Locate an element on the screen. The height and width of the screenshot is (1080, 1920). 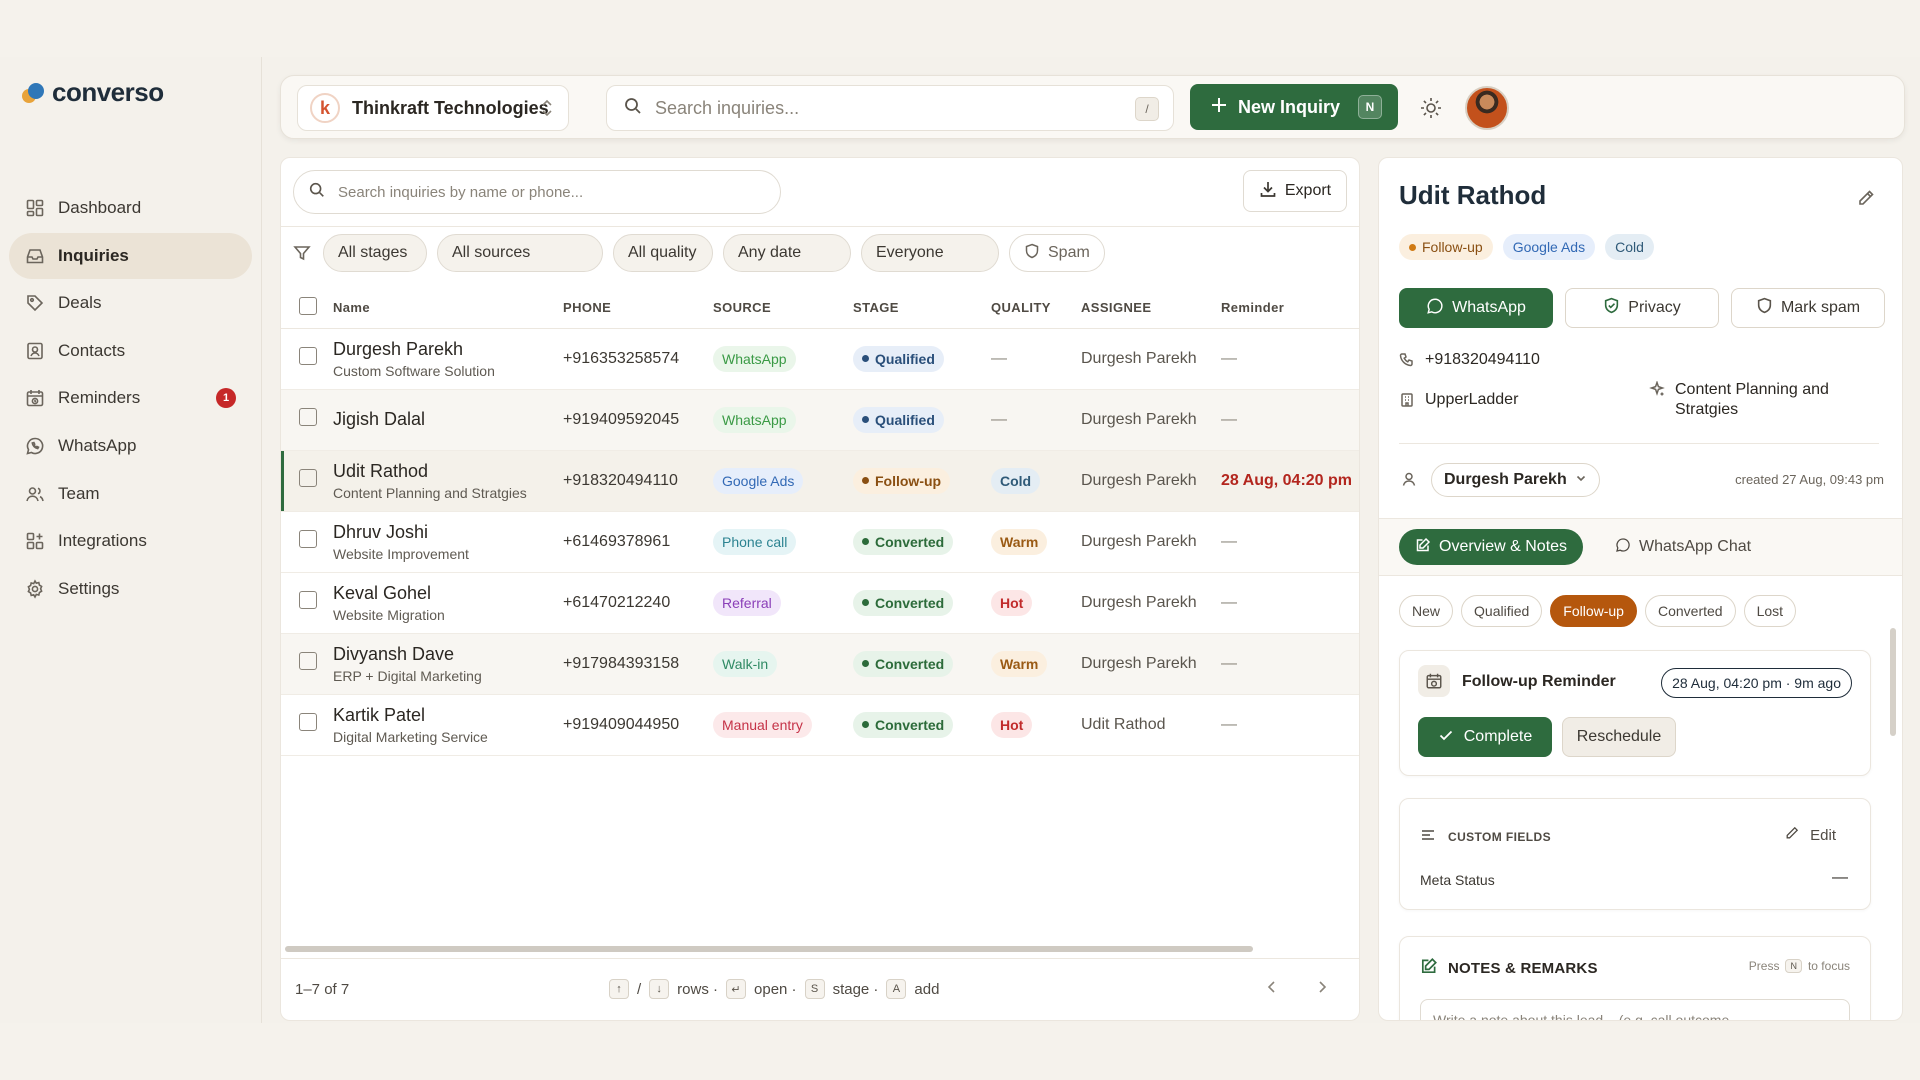
source-badge: Referral is located at coordinates (747, 602).